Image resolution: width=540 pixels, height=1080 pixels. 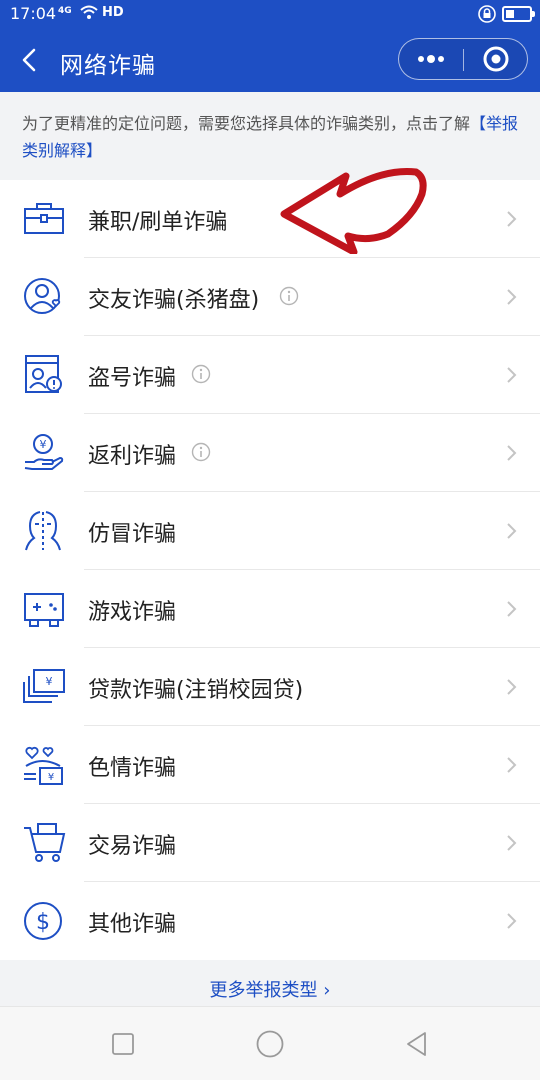 I want to click on category-label: 交友诈骗(杀猪盘), so click(x=174, y=300).